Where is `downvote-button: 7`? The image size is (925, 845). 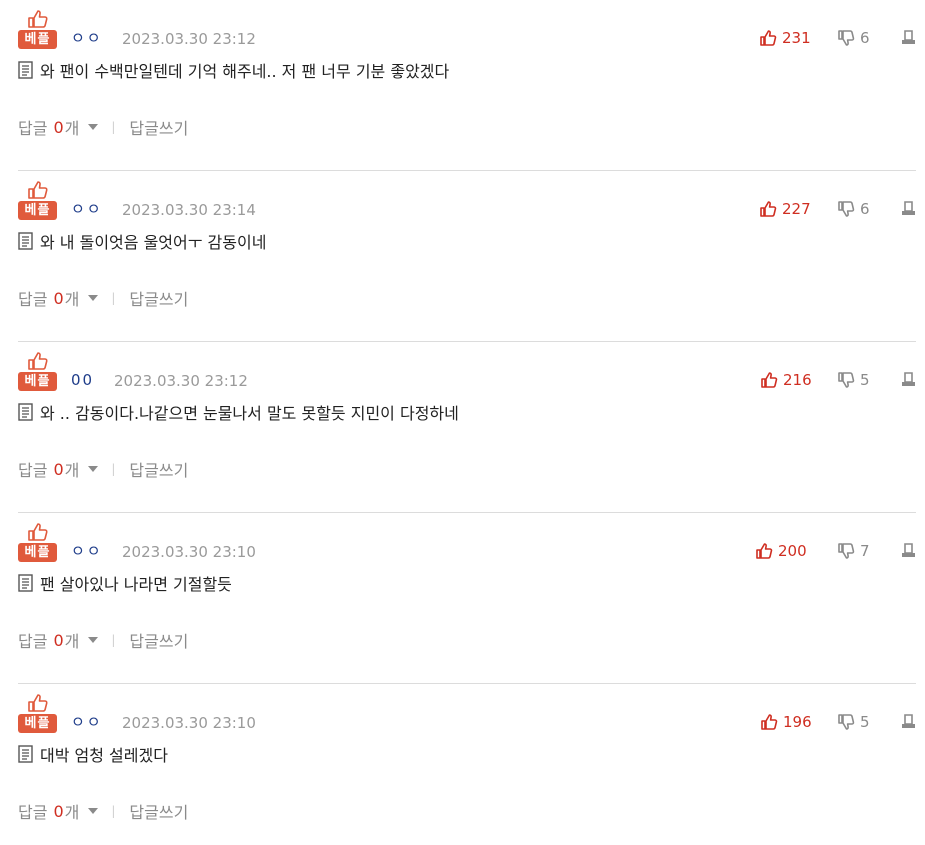 downvote-button: 7 is located at coordinates (854, 551).